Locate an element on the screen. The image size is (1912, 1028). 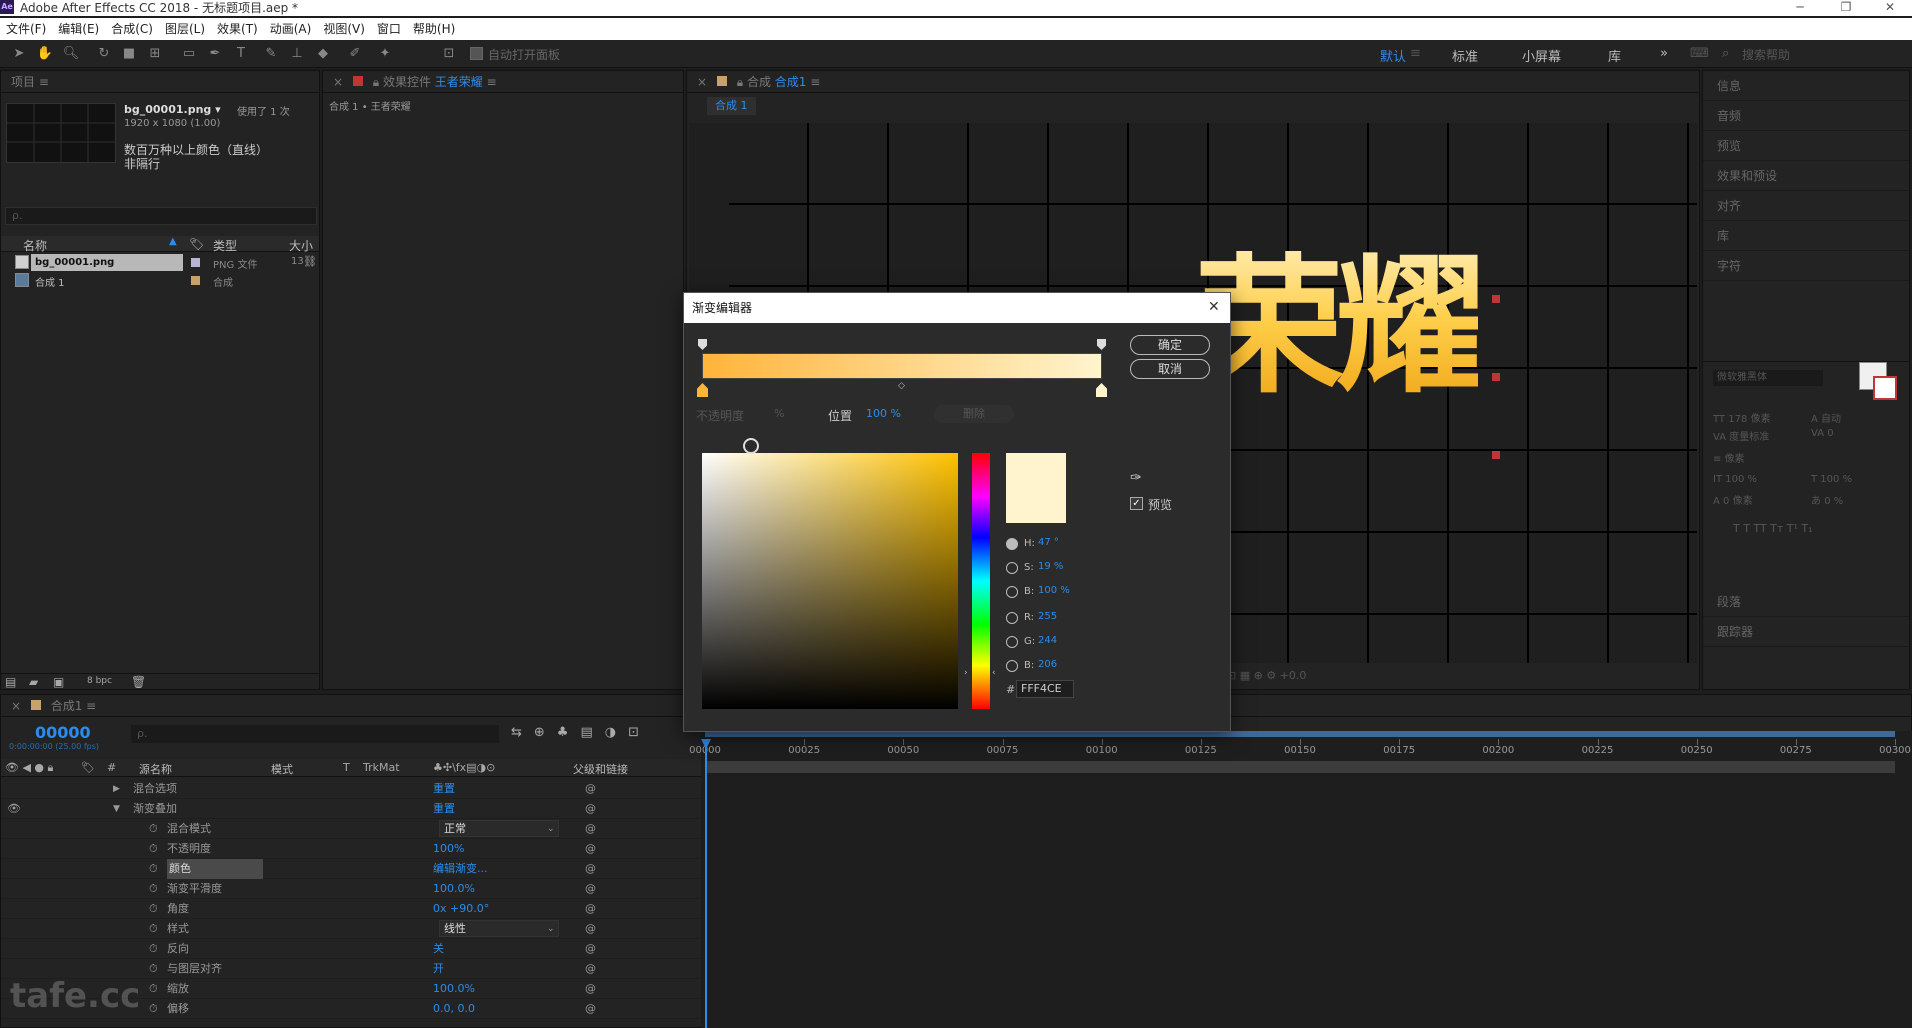
ok-button: 确定 is located at coordinates (1170, 345).